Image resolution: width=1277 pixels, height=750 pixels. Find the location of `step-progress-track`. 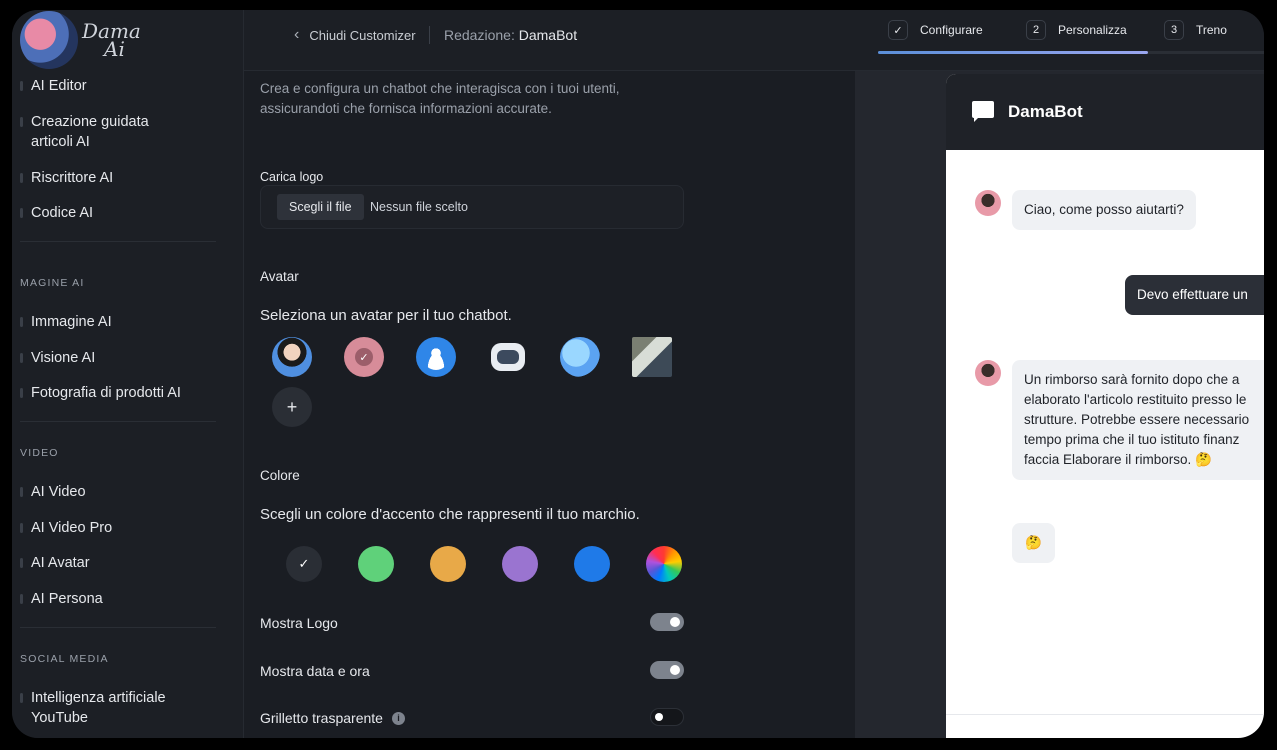

step-progress-track is located at coordinates (1206, 52).